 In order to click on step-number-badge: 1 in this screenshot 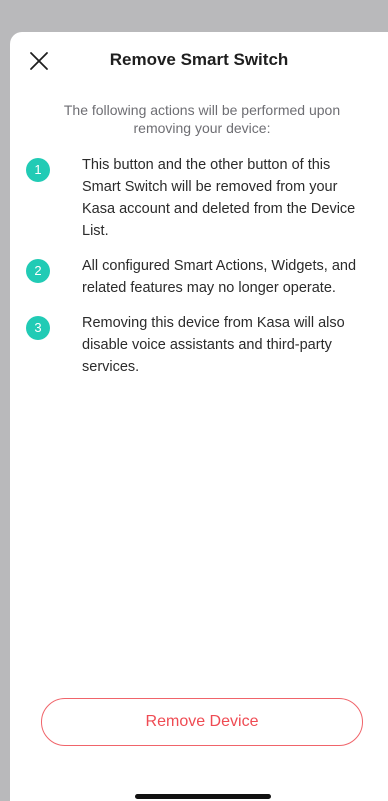, I will do `click(38, 170)`.